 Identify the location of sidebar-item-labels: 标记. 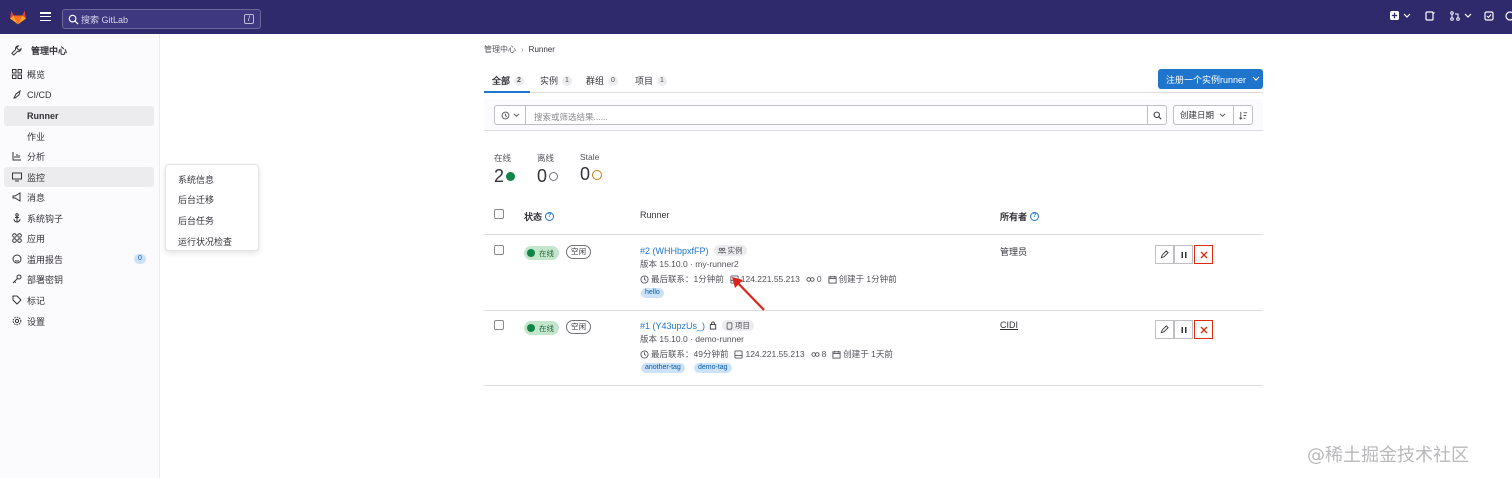
(79, 300).